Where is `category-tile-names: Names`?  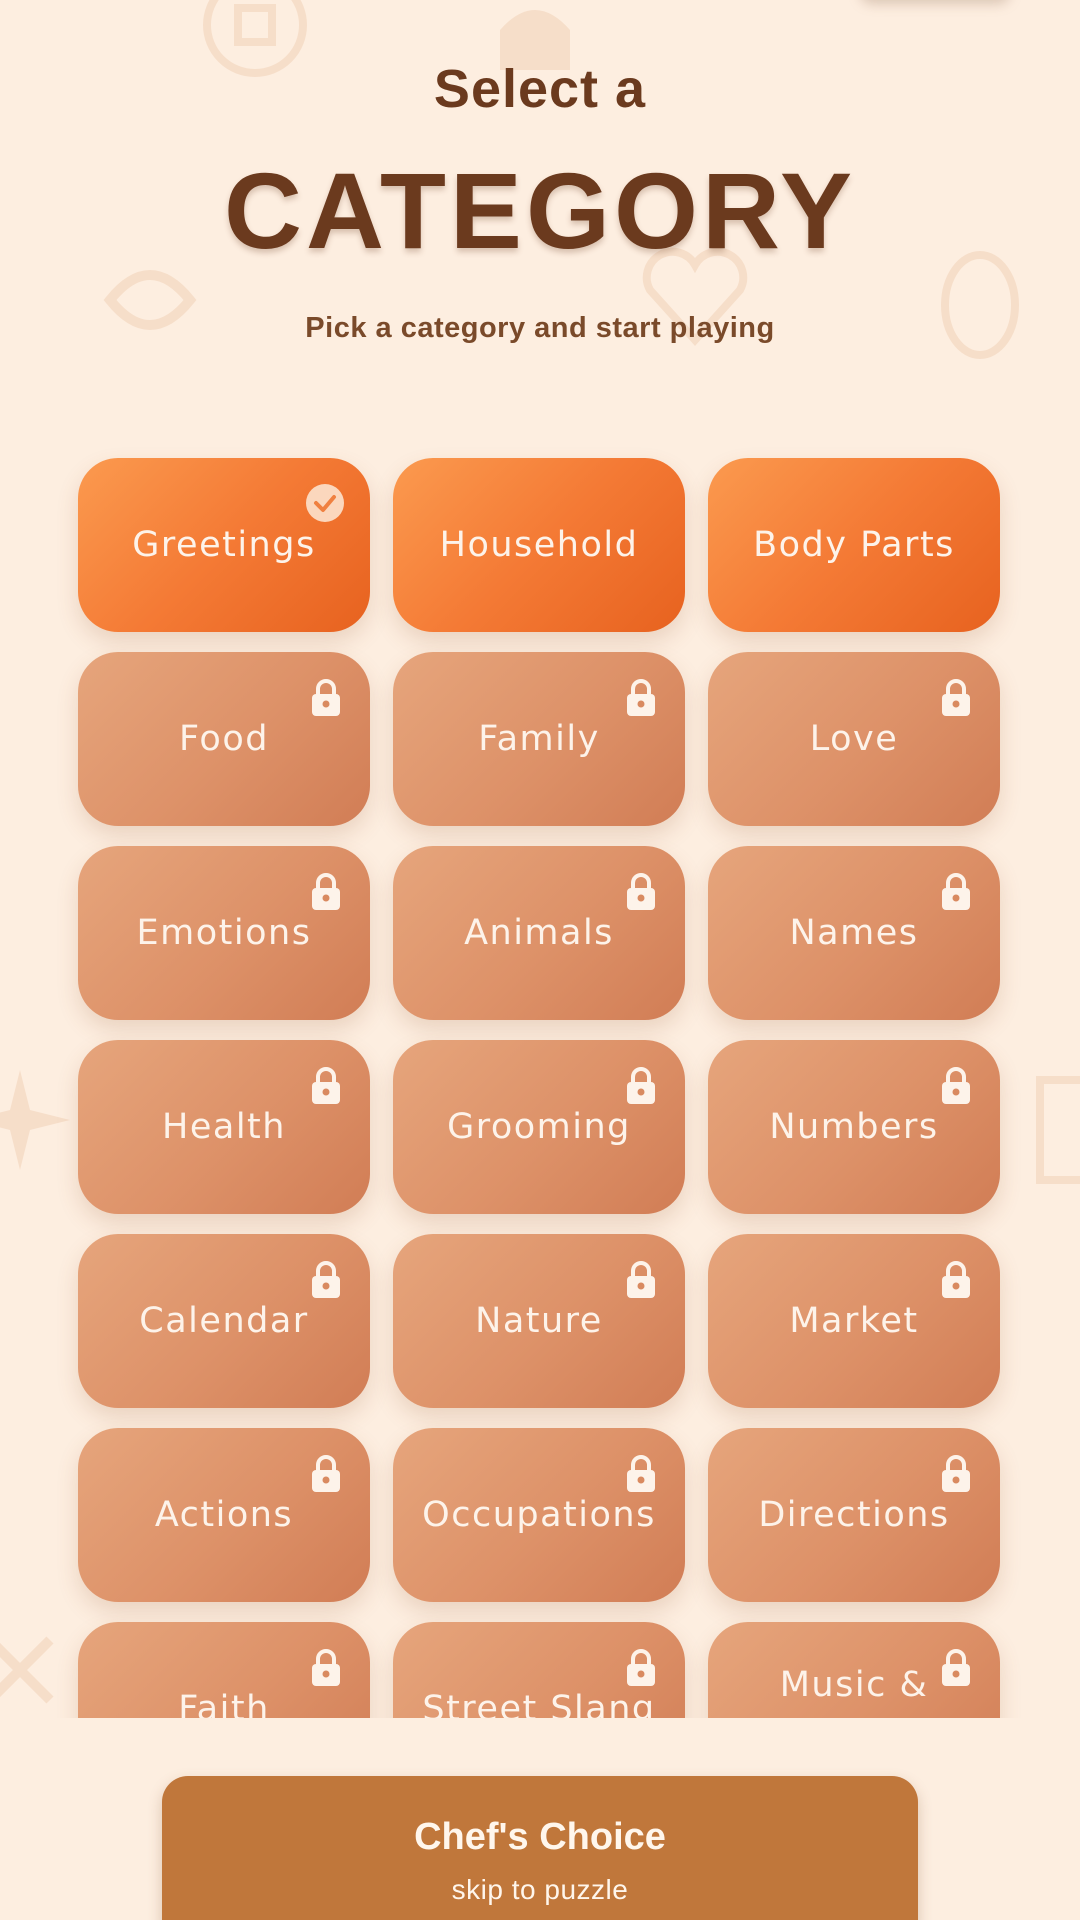 category-tile-names: Names is located at coordinates (854, 933).